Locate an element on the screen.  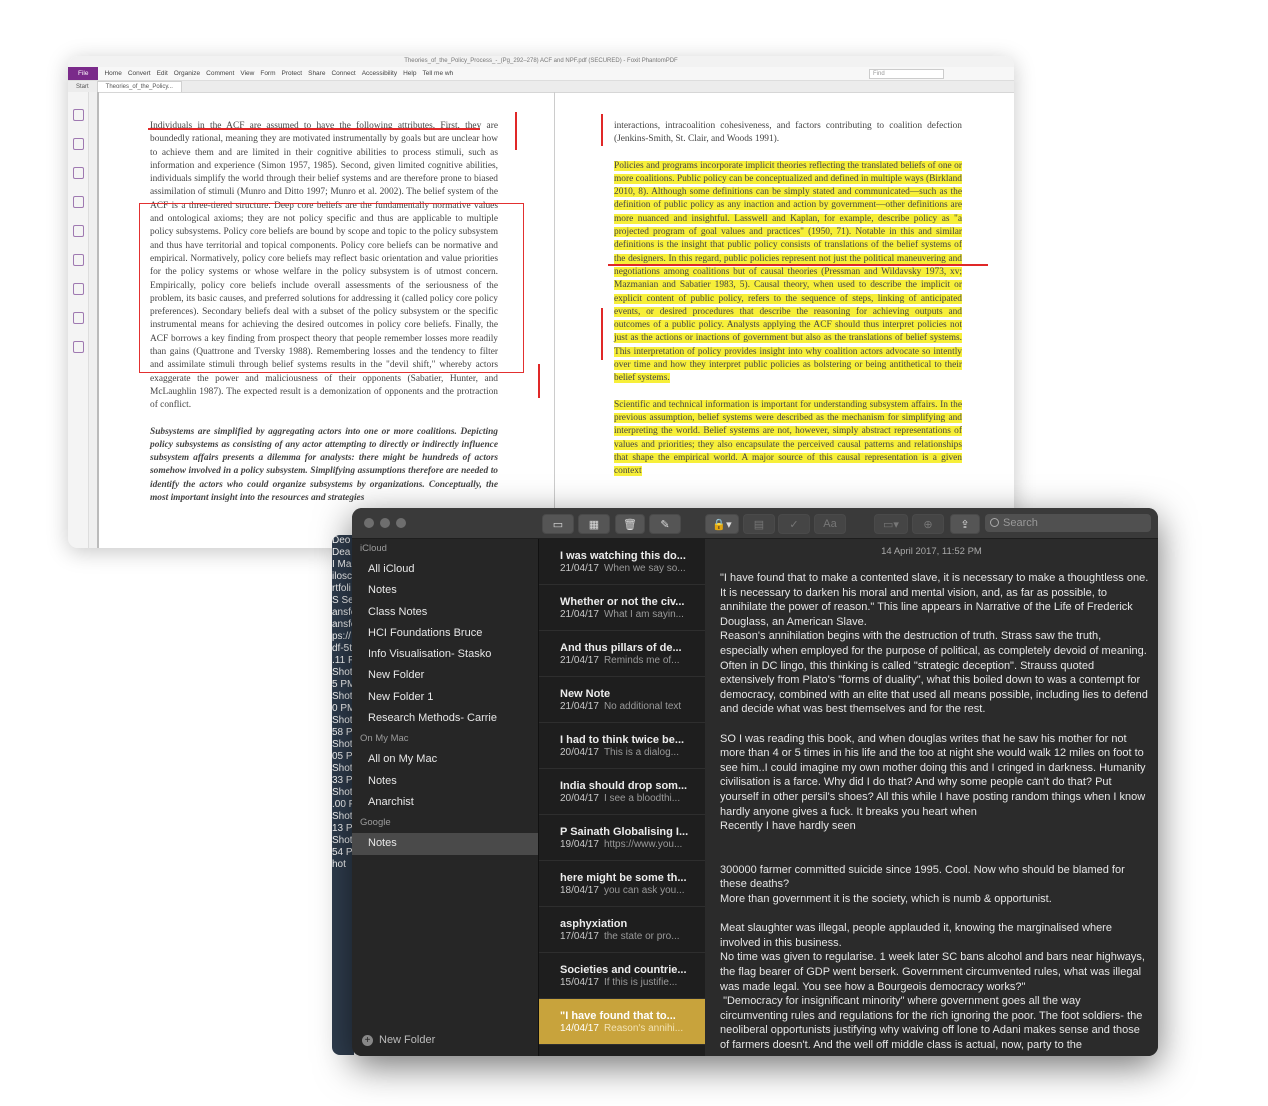
menu-accessibility: Accessibility is located at coordinates (379, 73).